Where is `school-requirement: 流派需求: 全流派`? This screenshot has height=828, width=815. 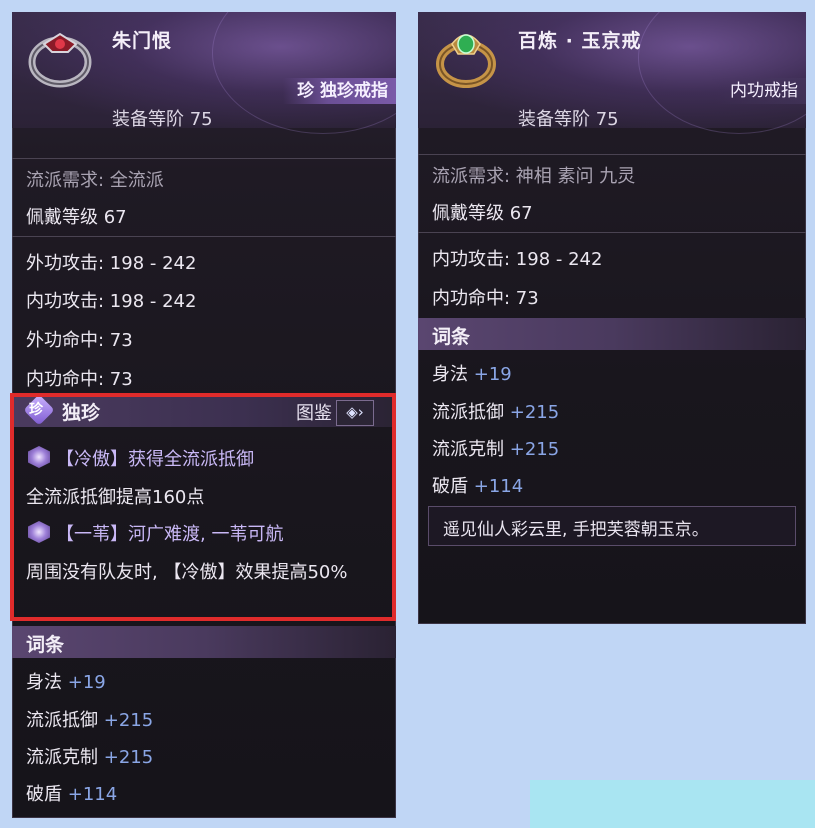 school-requirement: 流派需求: 全流派 is located at coordinates (95, 180).